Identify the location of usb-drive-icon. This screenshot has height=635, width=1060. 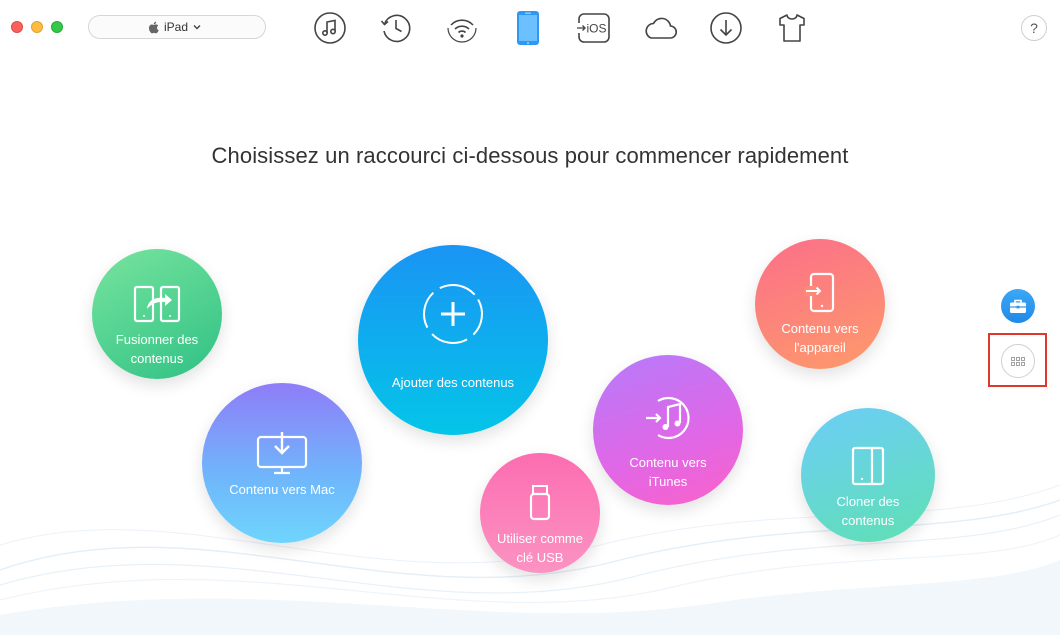
(540, 503).